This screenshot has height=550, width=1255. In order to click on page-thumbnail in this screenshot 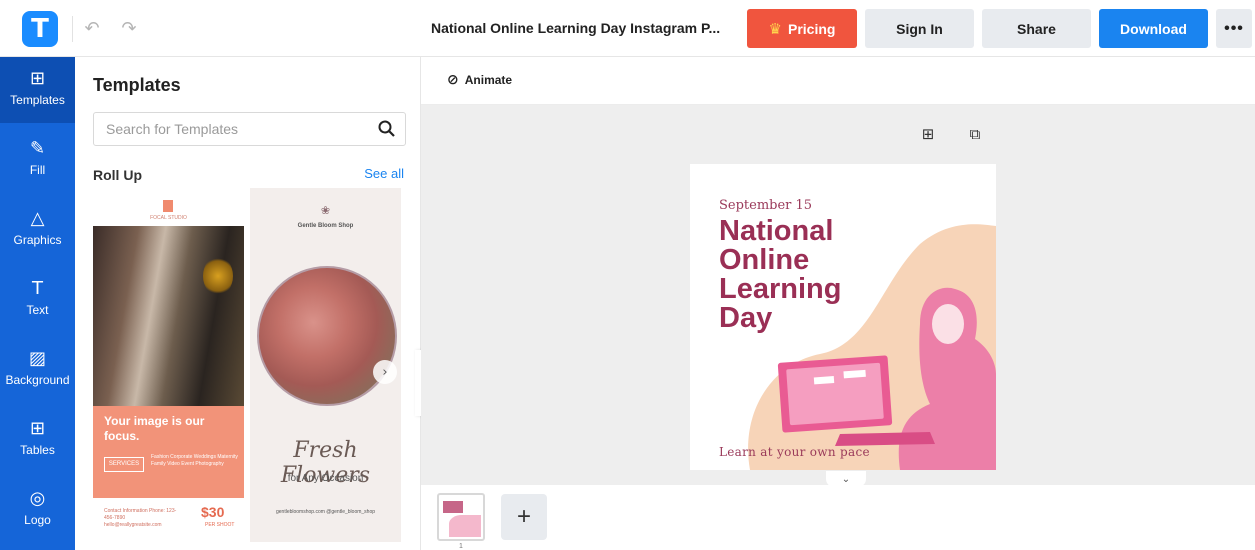, I will do `click(461, 517)`.